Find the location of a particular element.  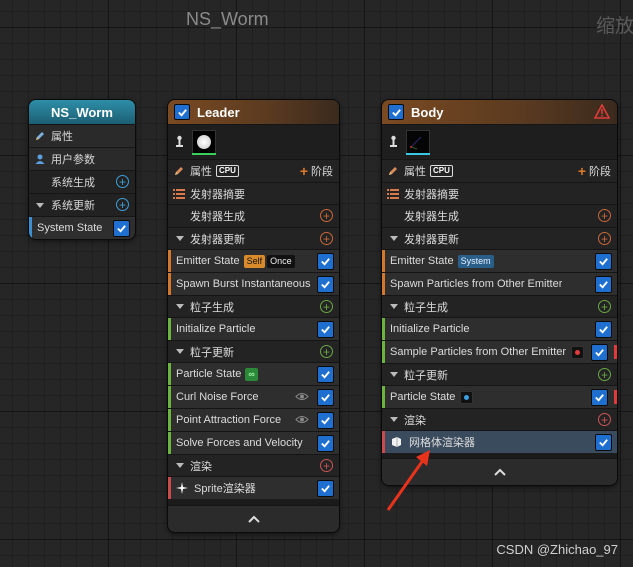

system-node-header: NS_Worm is located at coordinates (82, 112).